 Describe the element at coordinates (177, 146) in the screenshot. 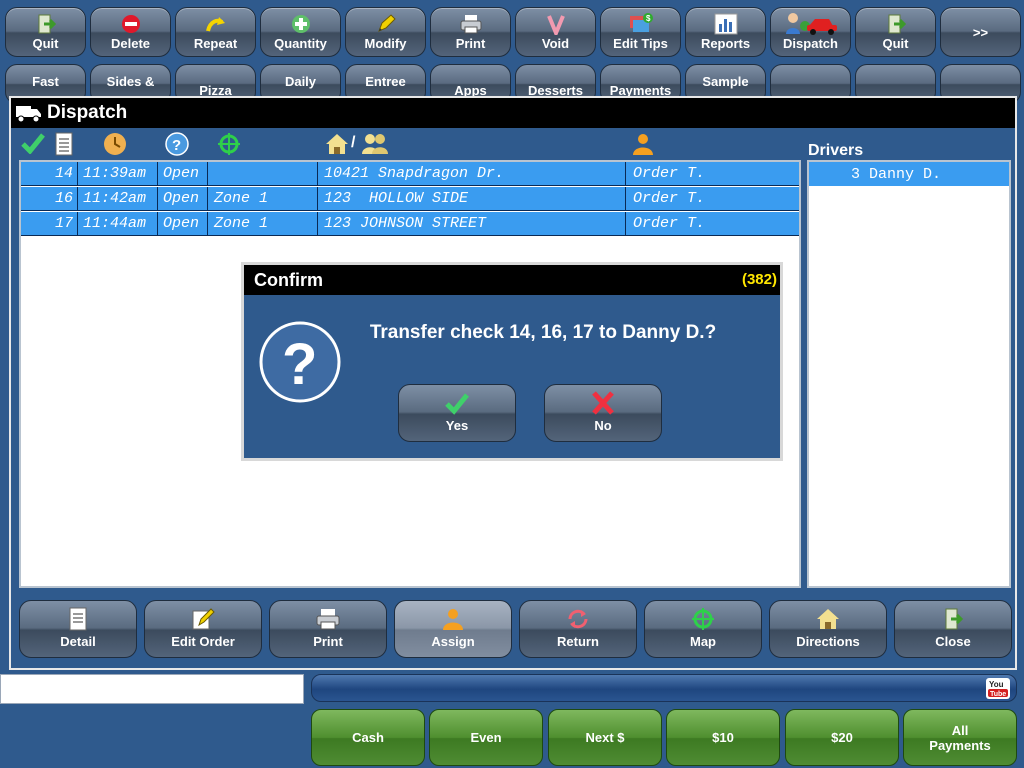

I see `help-icon: ?` at that location.